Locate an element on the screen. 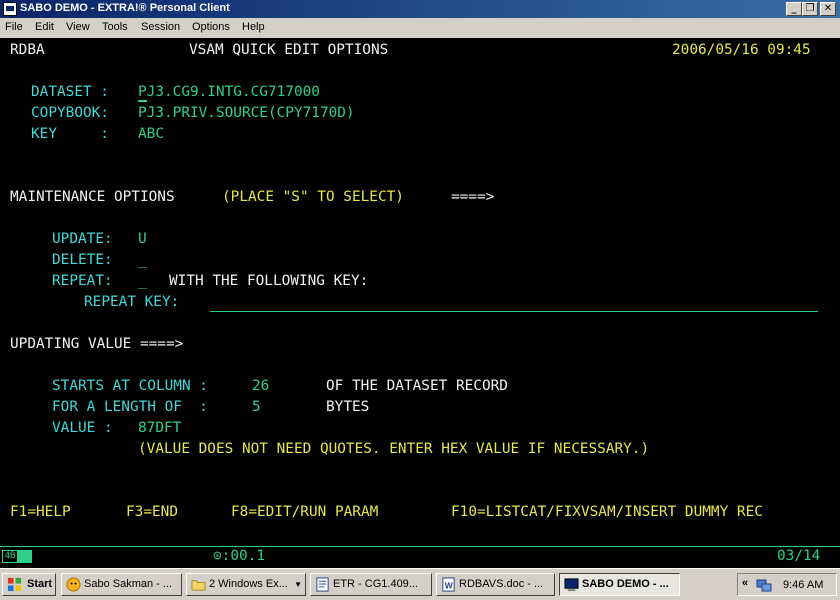  terminal-app-icon is located at coordinates (10, 9).